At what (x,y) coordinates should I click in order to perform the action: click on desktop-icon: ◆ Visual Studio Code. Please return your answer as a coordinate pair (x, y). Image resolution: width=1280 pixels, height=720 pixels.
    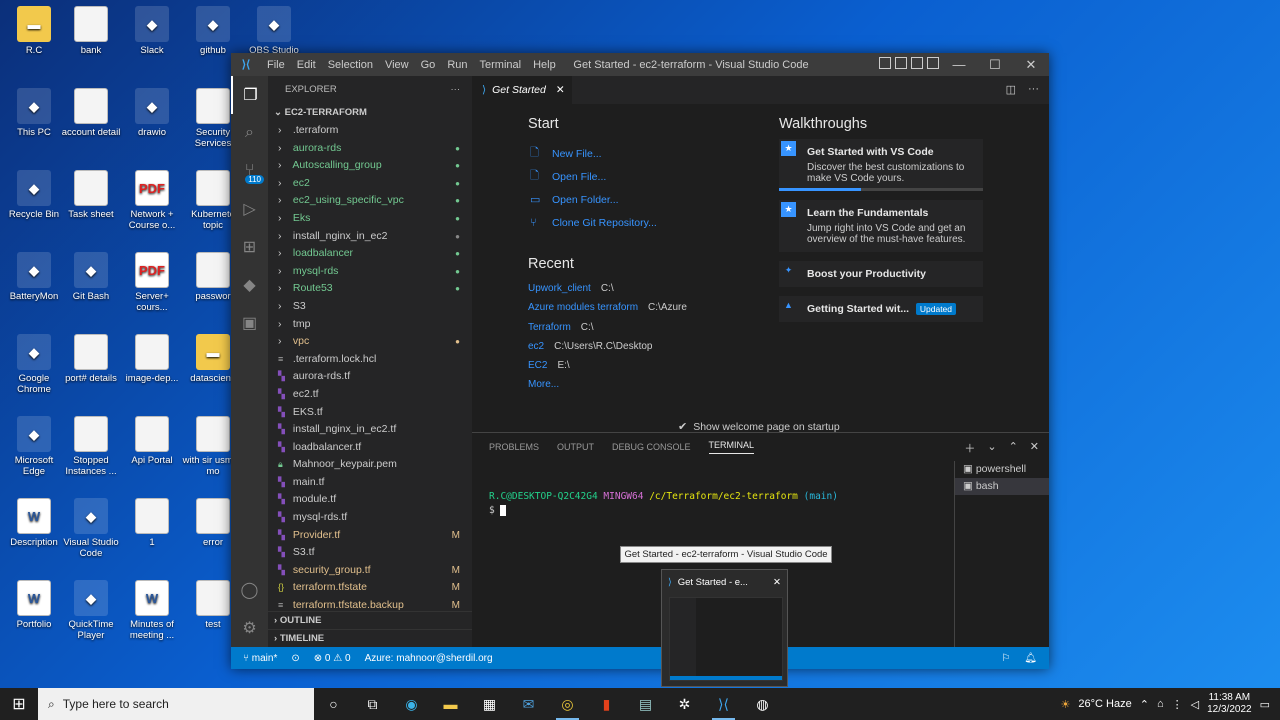
    Looking at the image, I should click on (91, 528).